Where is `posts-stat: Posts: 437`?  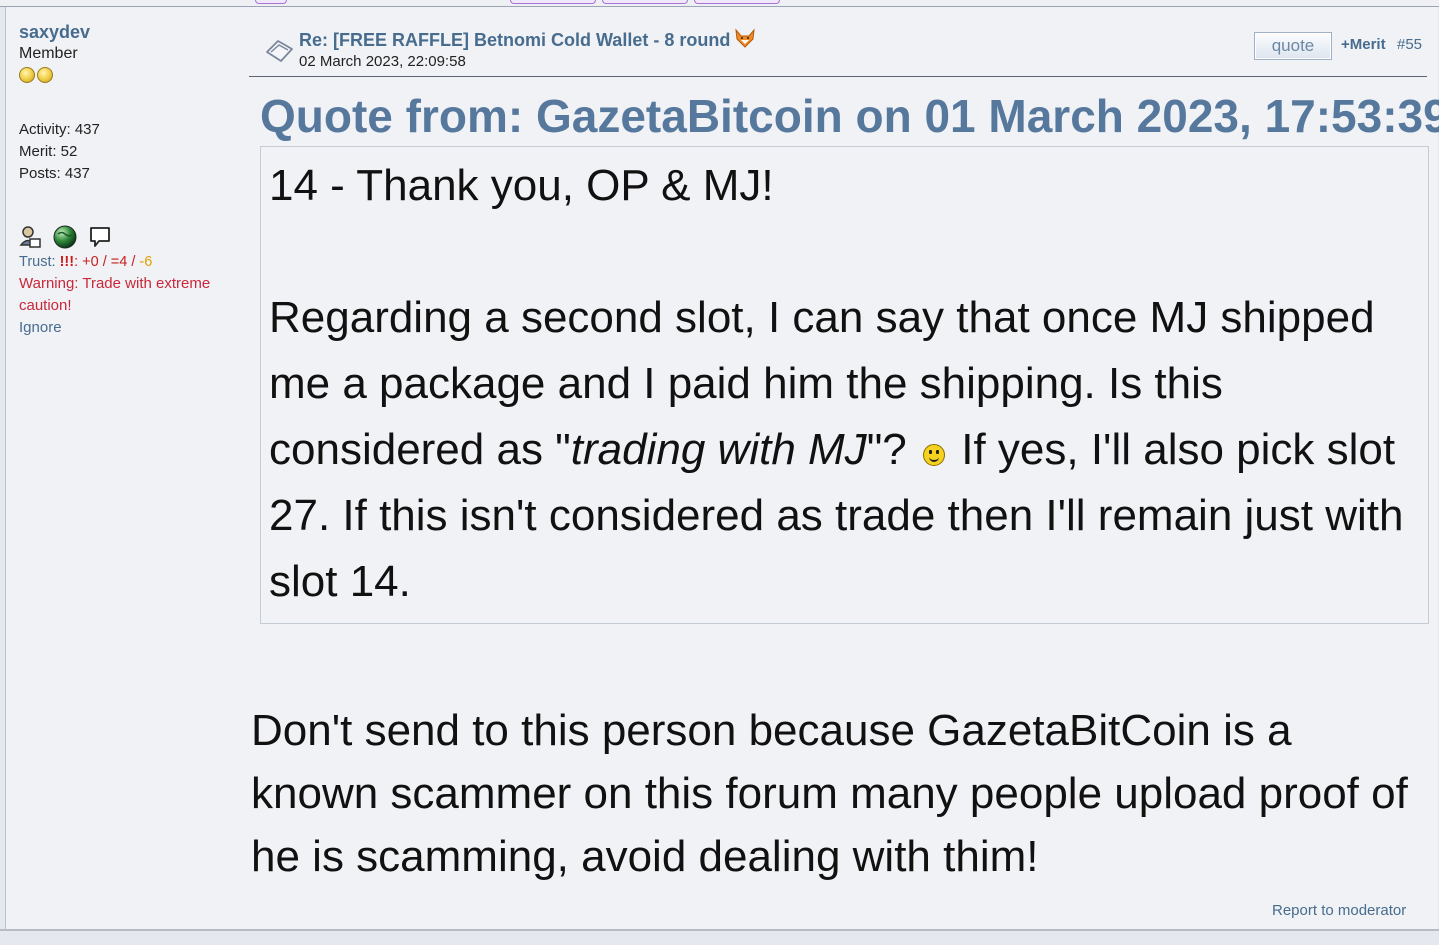
posts-stat: Posts: 437 is located at coordinates (54, 173).